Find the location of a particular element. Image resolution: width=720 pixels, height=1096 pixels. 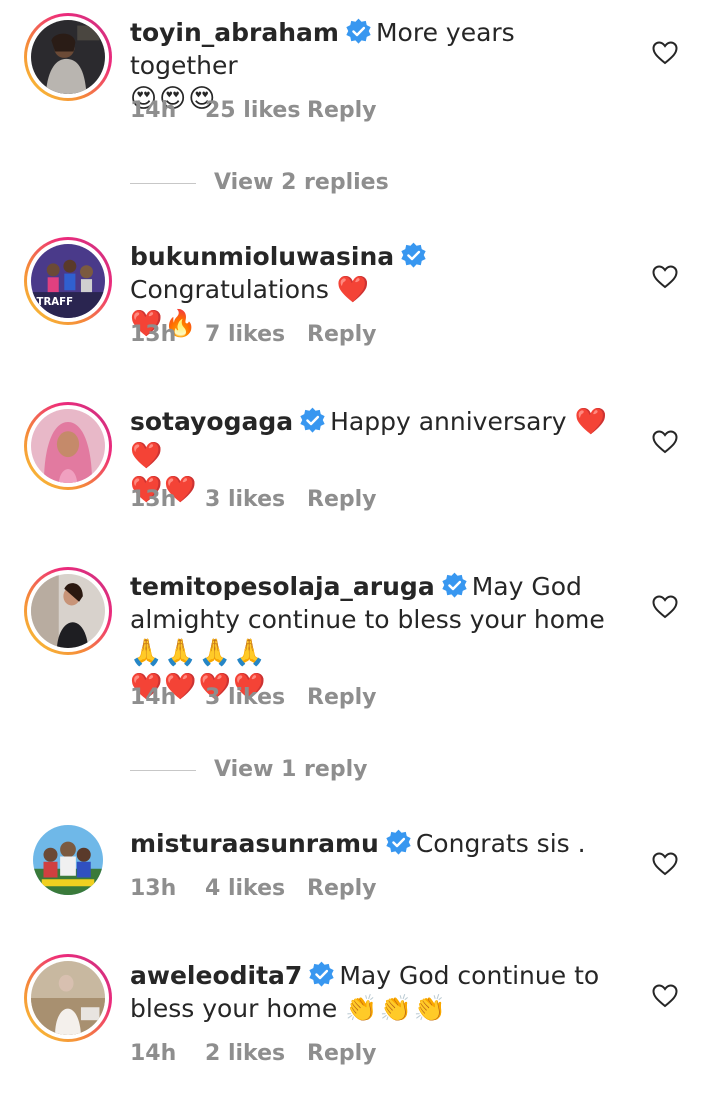

username: aweleodita7 is located at coordinates (216, 975).